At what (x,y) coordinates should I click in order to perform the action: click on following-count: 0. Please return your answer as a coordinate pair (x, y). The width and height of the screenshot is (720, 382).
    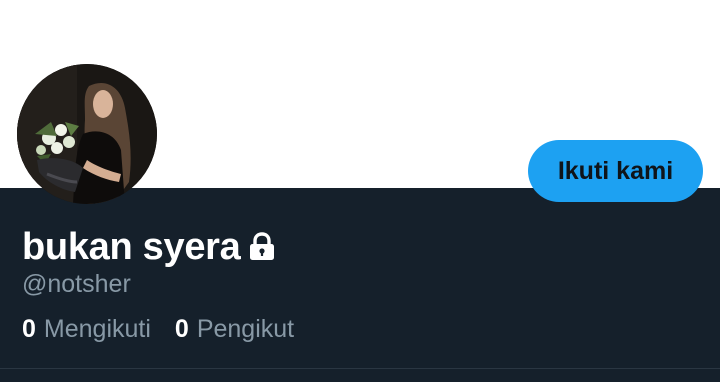
    Looking at the image, I should click on (29, 329).